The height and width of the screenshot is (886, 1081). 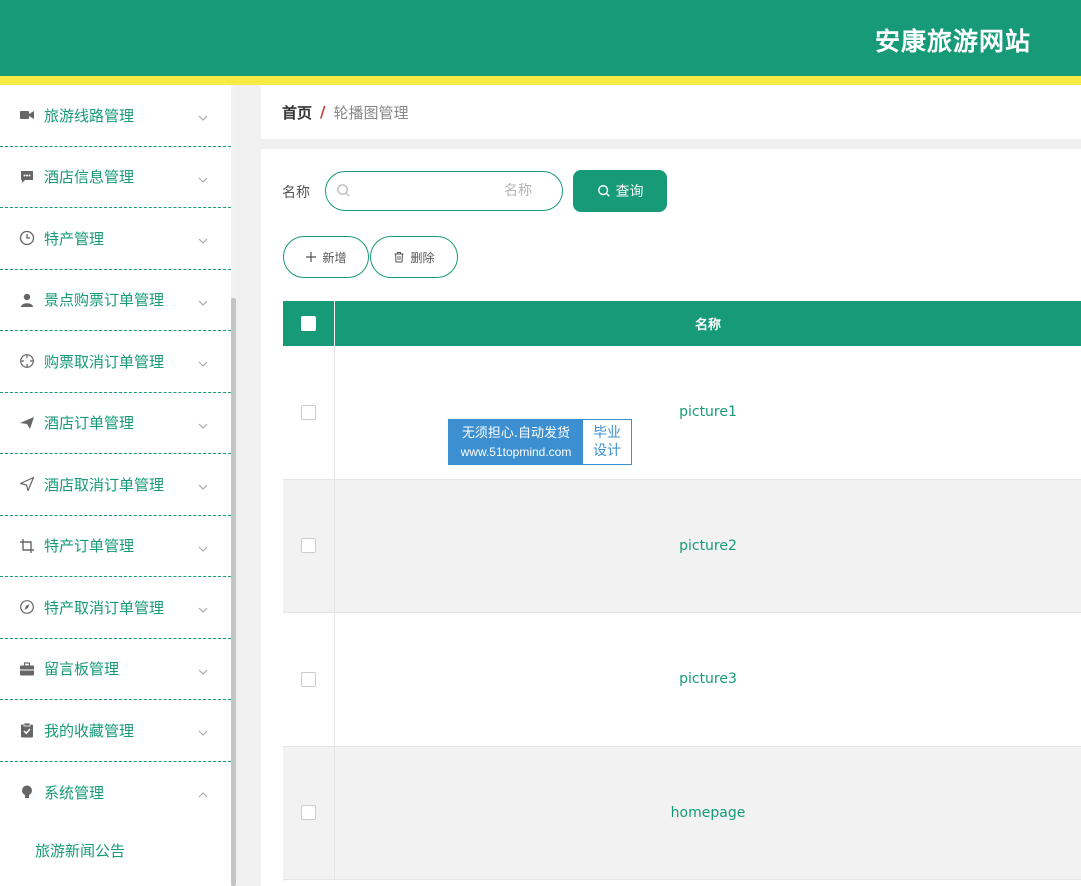 I want to click on add-button: 新增, so click(x=326, y=257).